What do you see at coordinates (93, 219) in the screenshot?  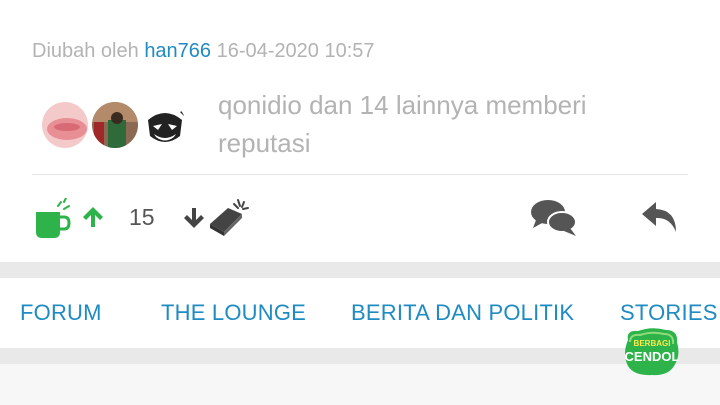 I see `upvote-arrow-icon` at bounding box center [93, 219].